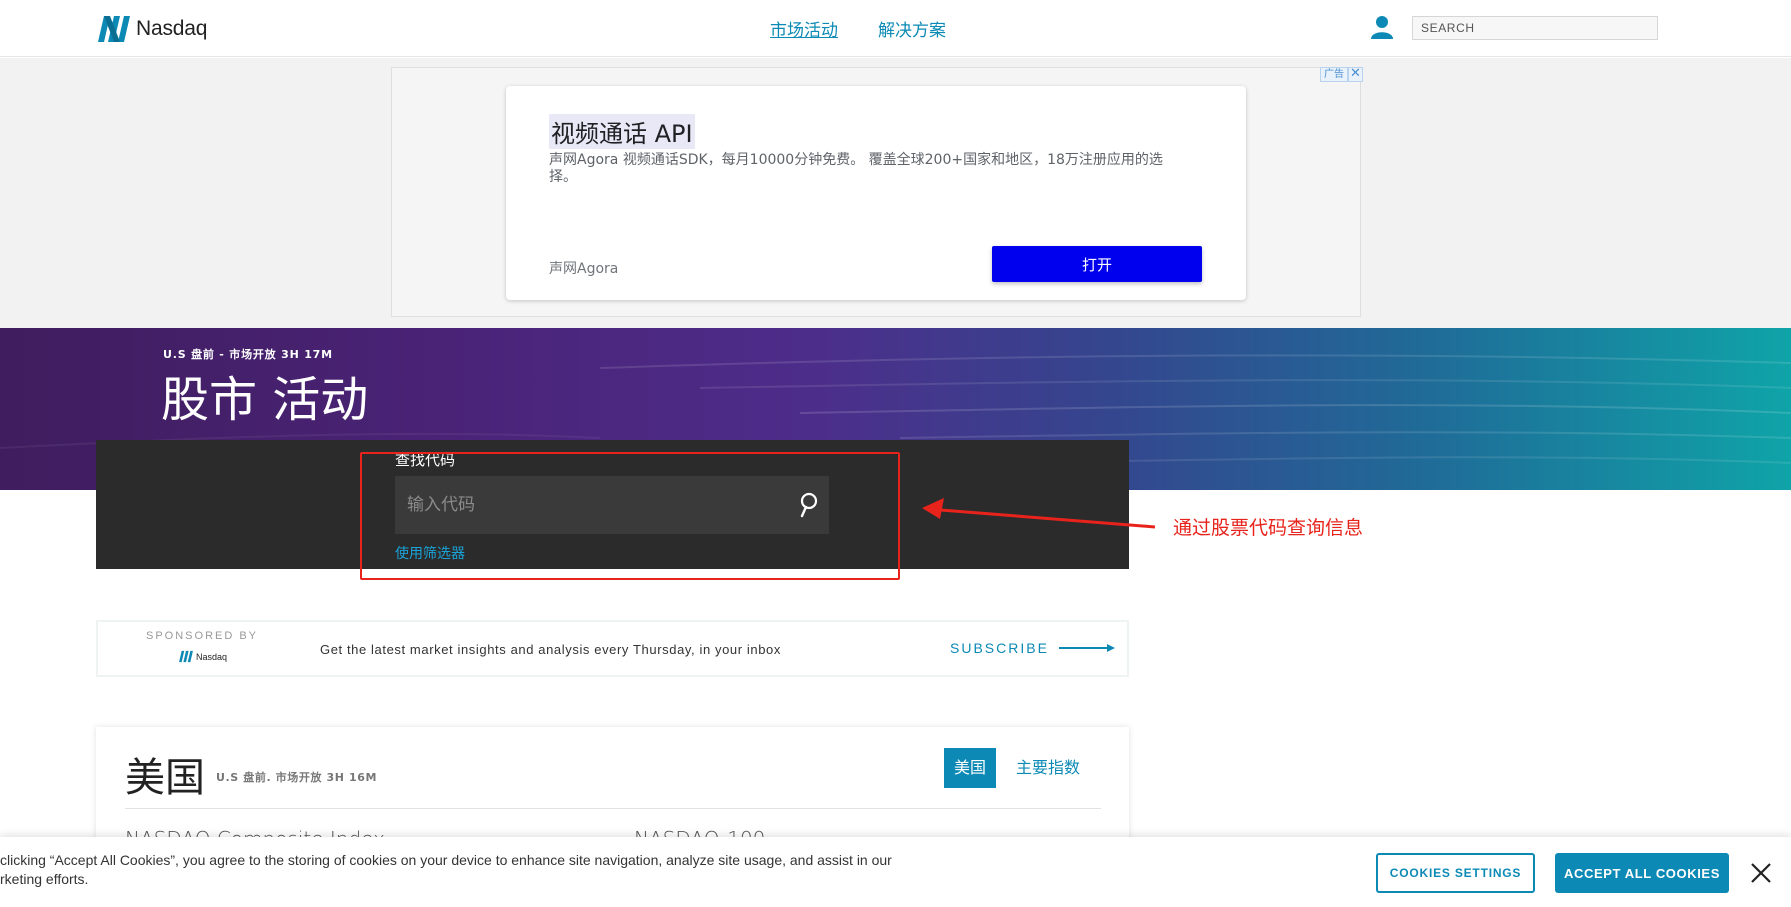  What do you see at coordinates (202, 636) in the screenshot?
I see `sponsored-by-label: SPONSORED BY` at bounding box center [202, 636].